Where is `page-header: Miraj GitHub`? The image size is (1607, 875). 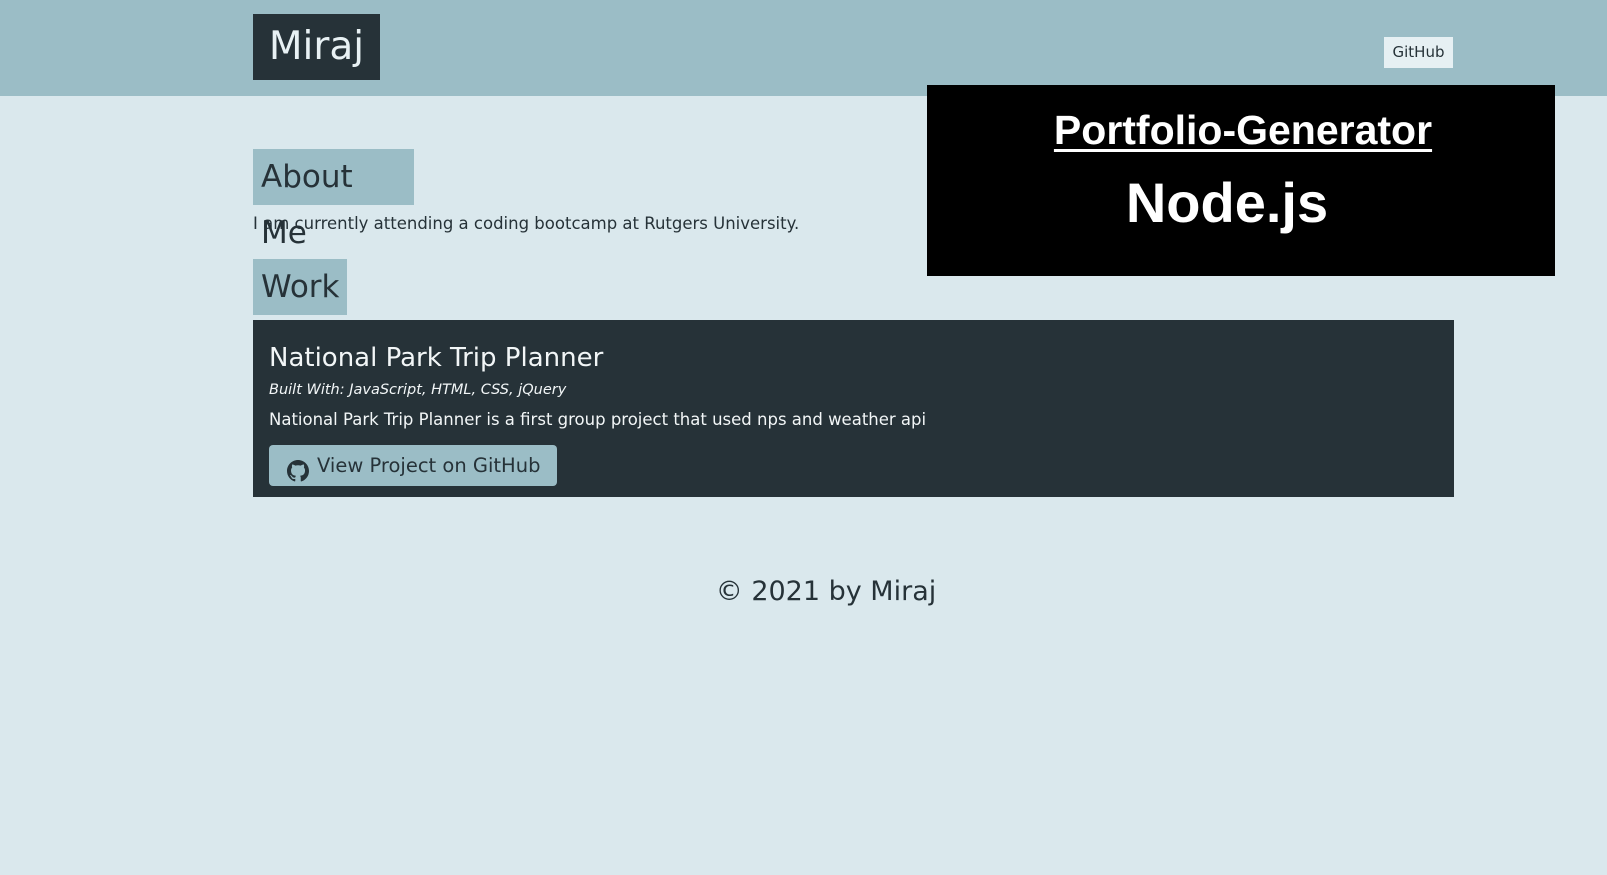
page-header: Miraj GitHub is located at coordinates (803, 48).